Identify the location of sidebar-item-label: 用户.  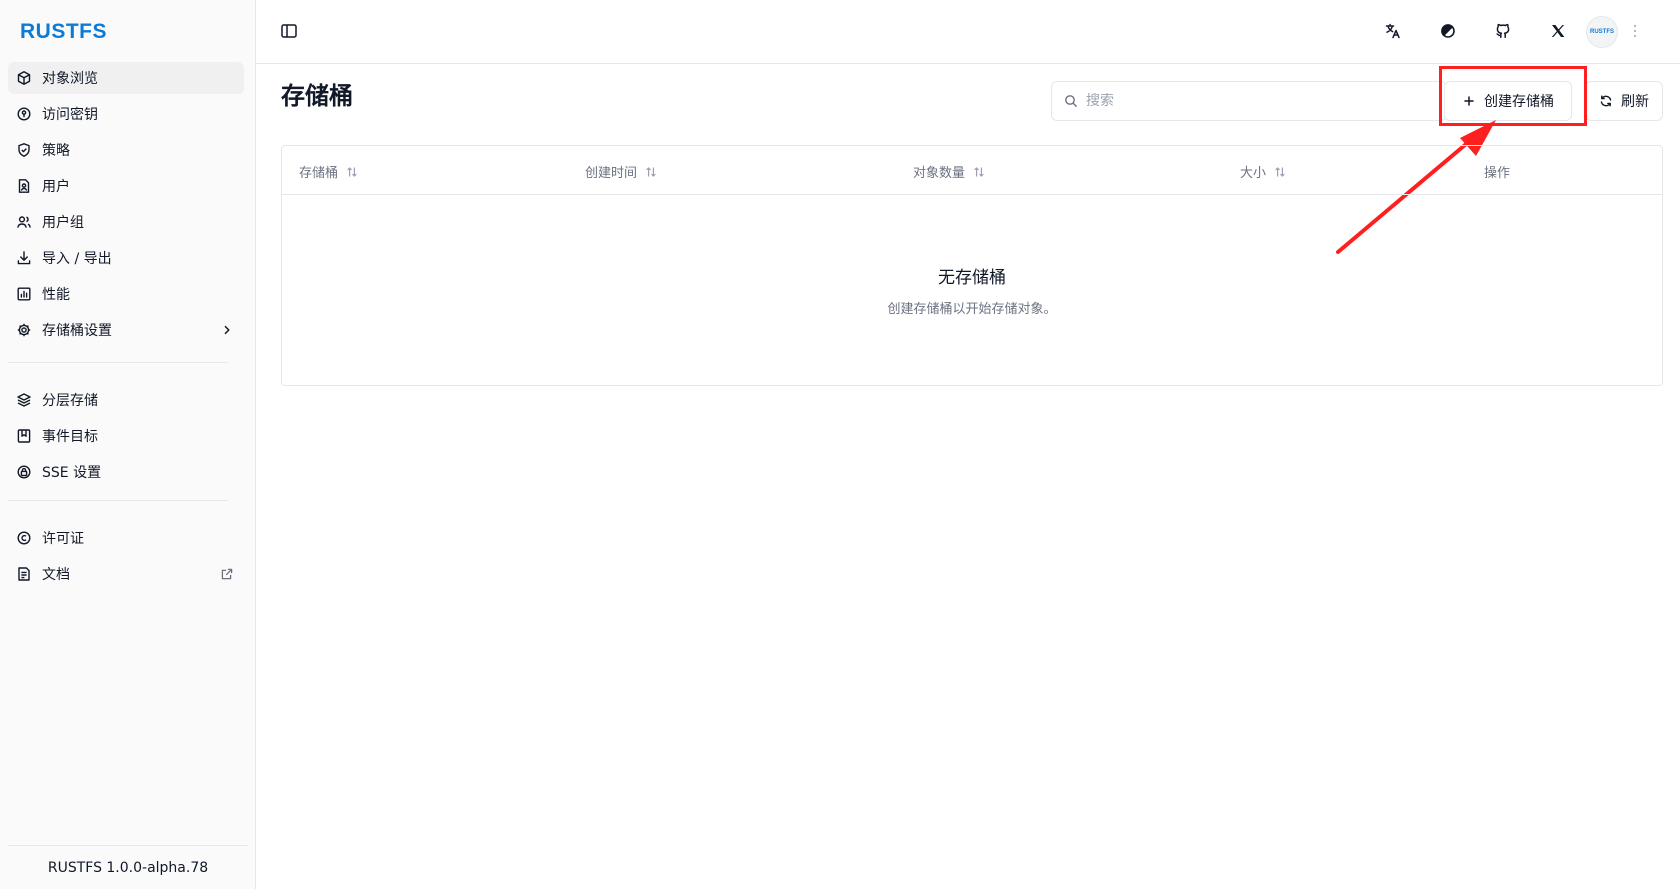
(56, 187).